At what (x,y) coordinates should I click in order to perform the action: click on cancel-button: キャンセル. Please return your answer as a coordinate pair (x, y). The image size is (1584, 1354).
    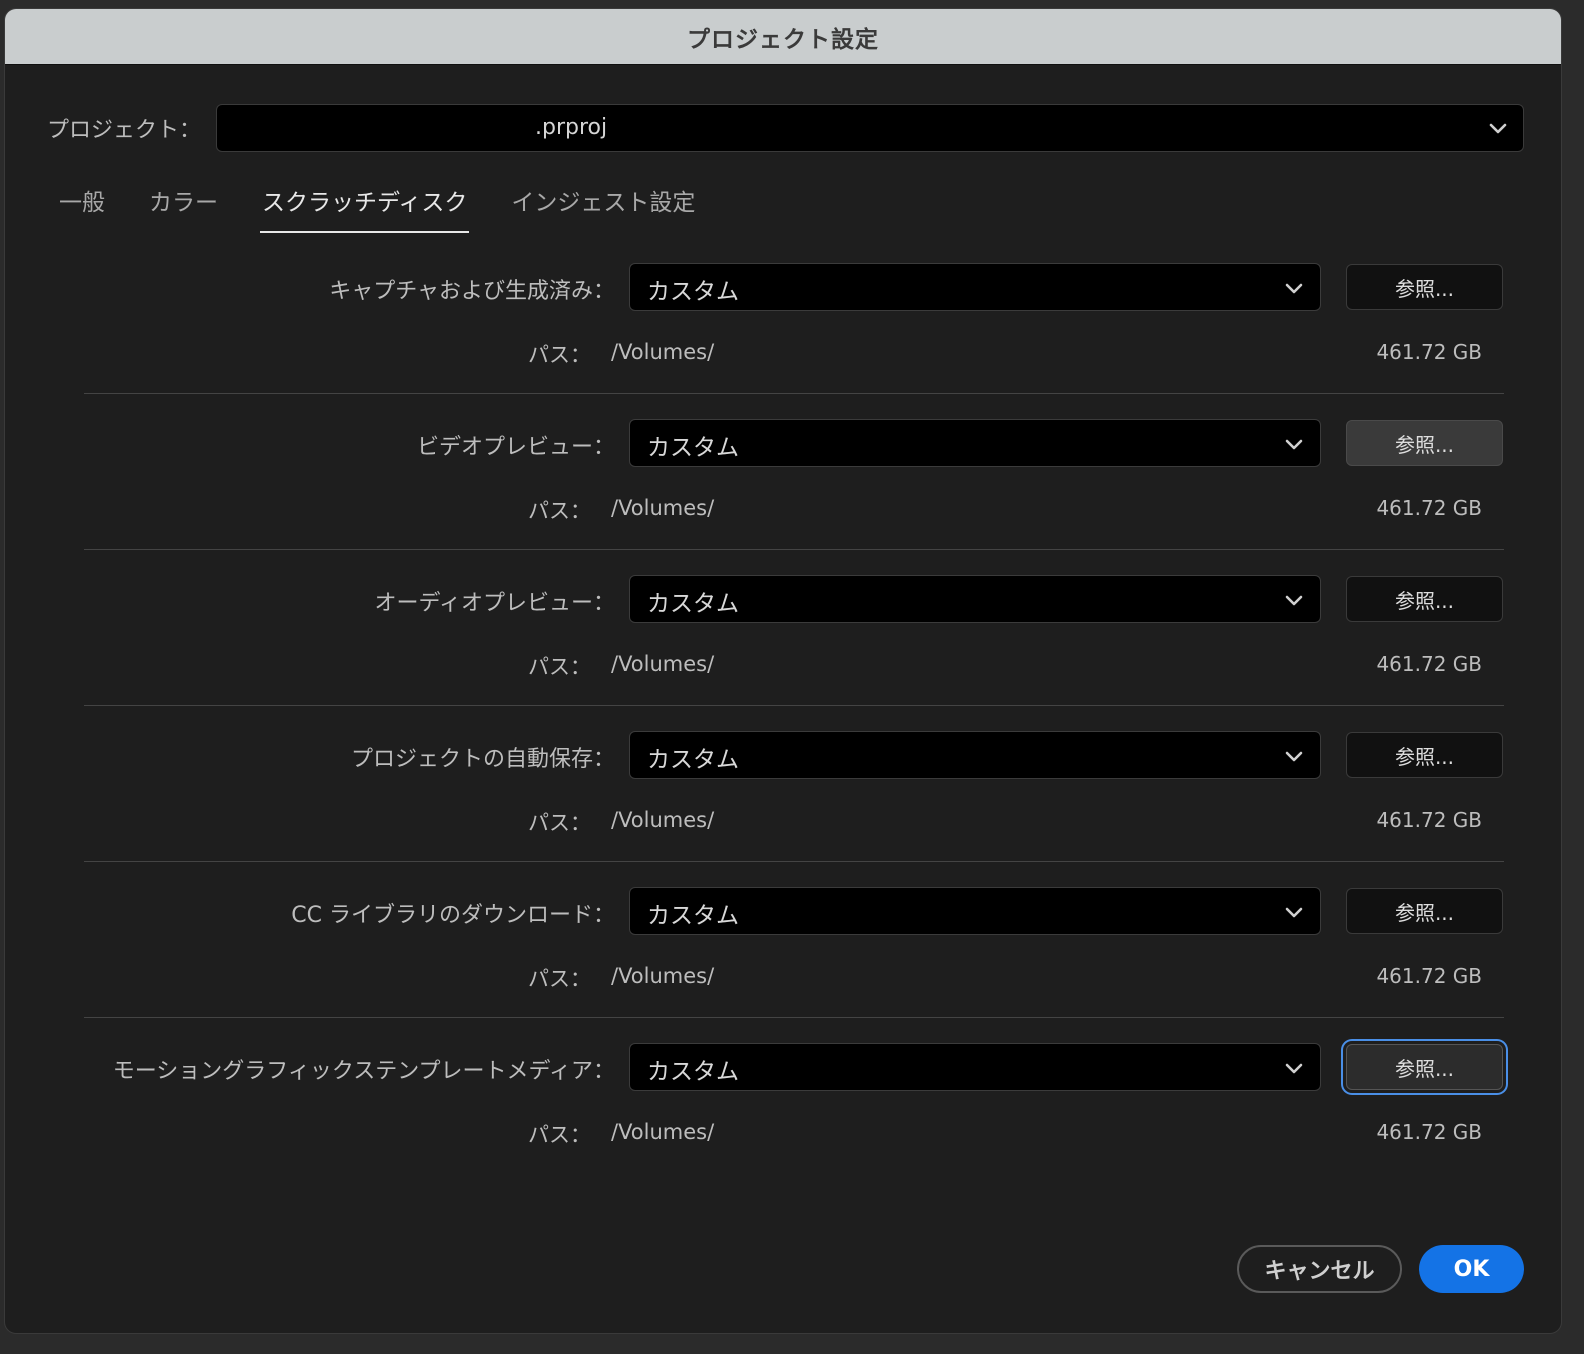
    Looking at the image, I should click on (1319, 1269).